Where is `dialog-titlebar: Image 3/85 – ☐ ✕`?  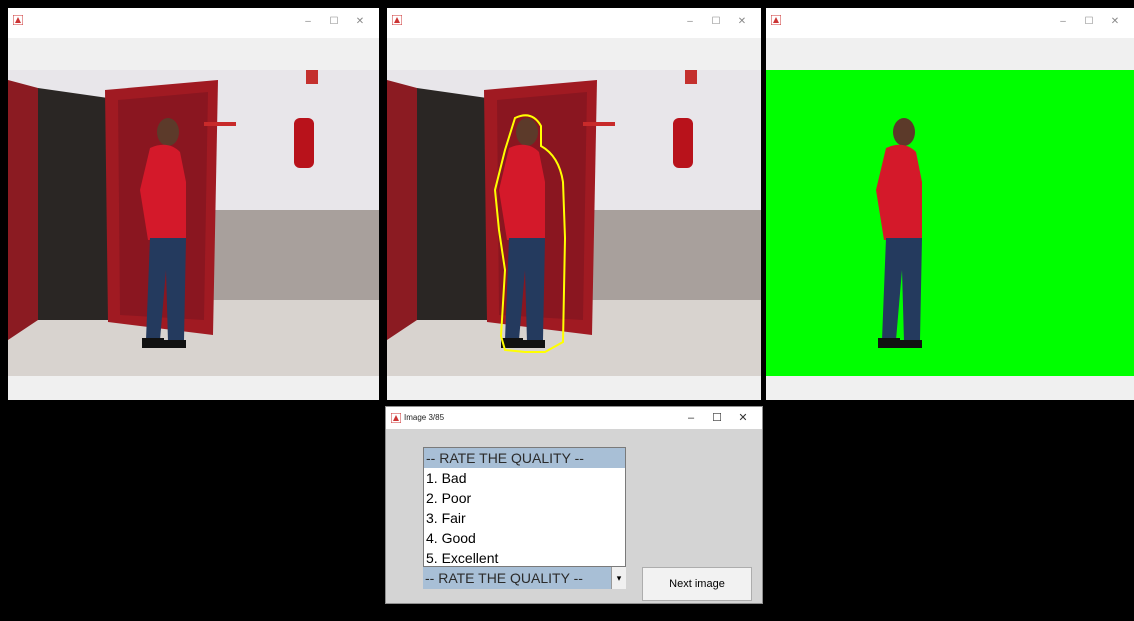
dialog-titlebar: Image 3/85 – ☐ ✕ is located at coordinates (574, 418).